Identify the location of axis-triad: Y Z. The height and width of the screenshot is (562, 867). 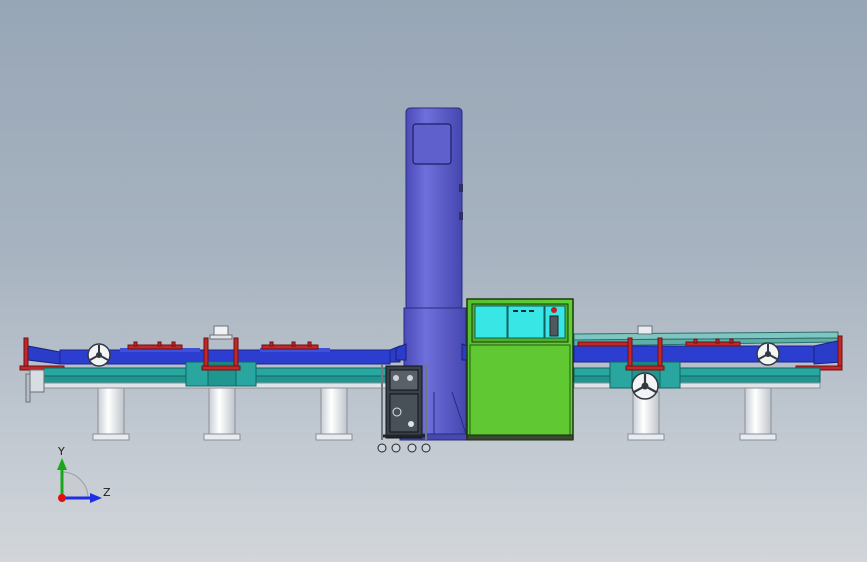
(84, 474).